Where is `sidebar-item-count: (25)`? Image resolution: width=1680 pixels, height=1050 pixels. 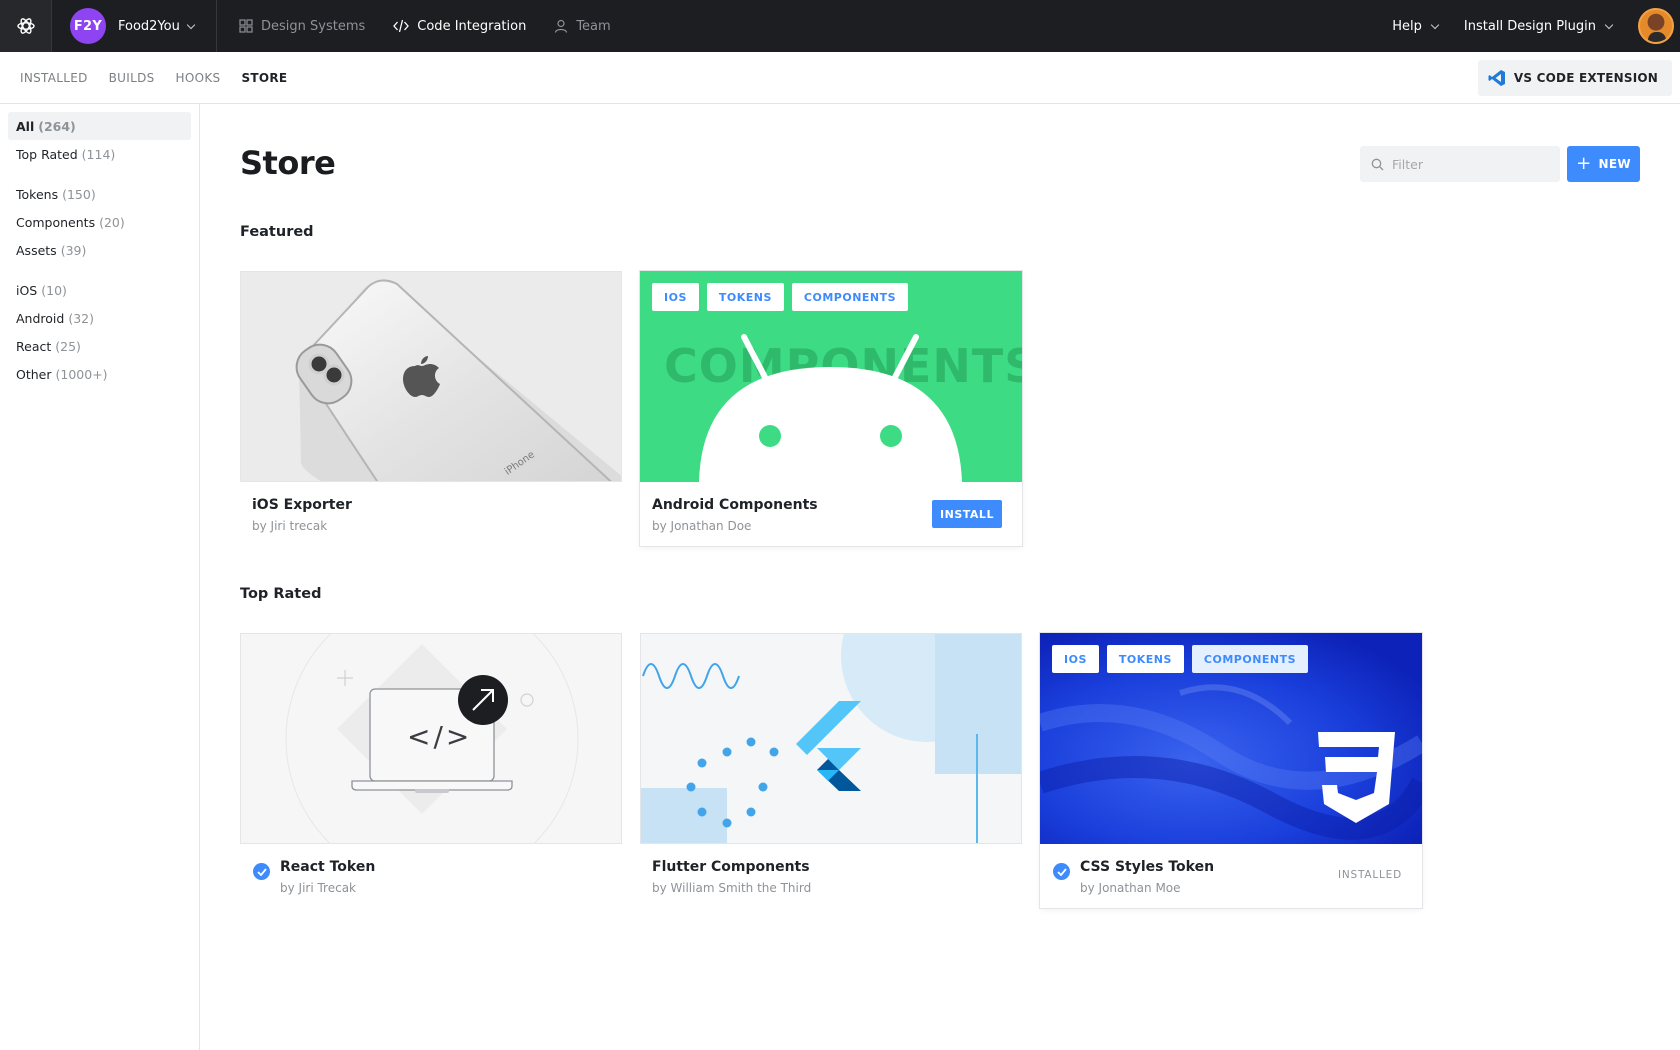
sidebar-item-count: (25) is located at coordinates (68, 346).